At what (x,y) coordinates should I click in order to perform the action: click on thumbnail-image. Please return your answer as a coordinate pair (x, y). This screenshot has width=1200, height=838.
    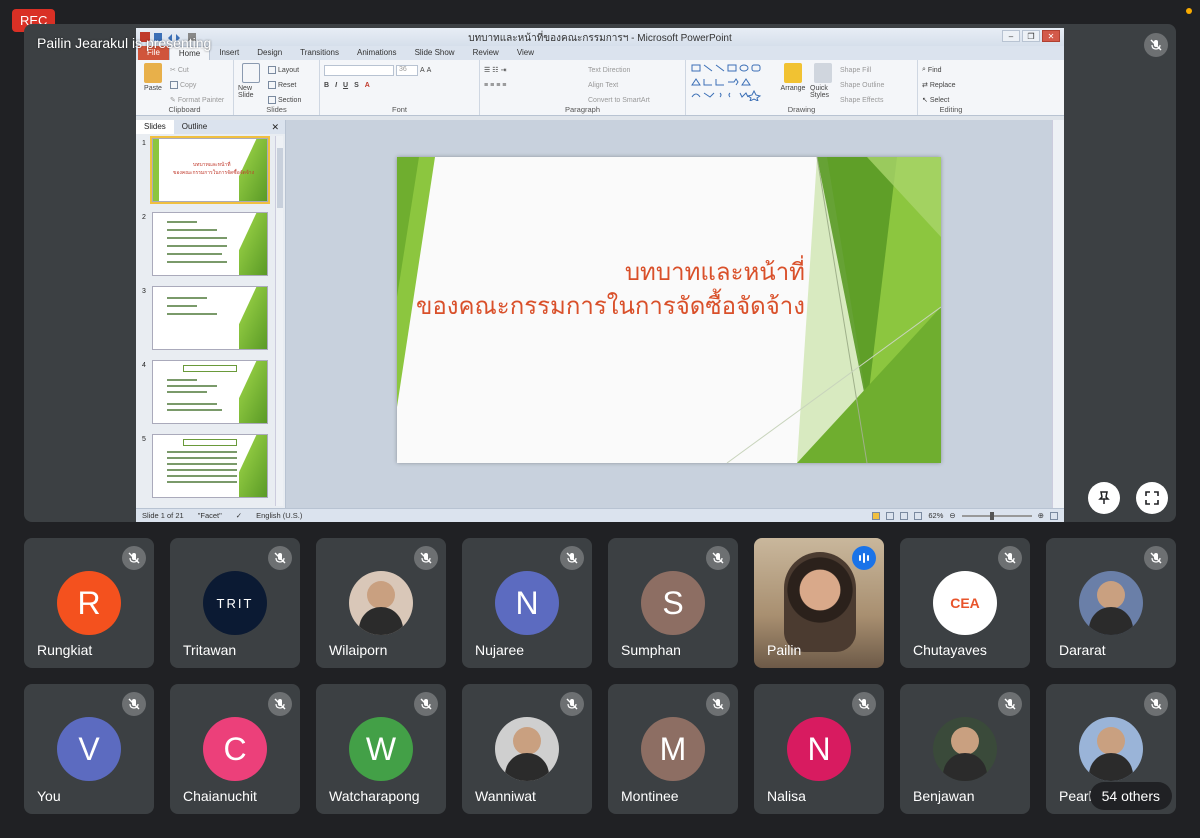
    Looking at the image, I should click on (210, 466).